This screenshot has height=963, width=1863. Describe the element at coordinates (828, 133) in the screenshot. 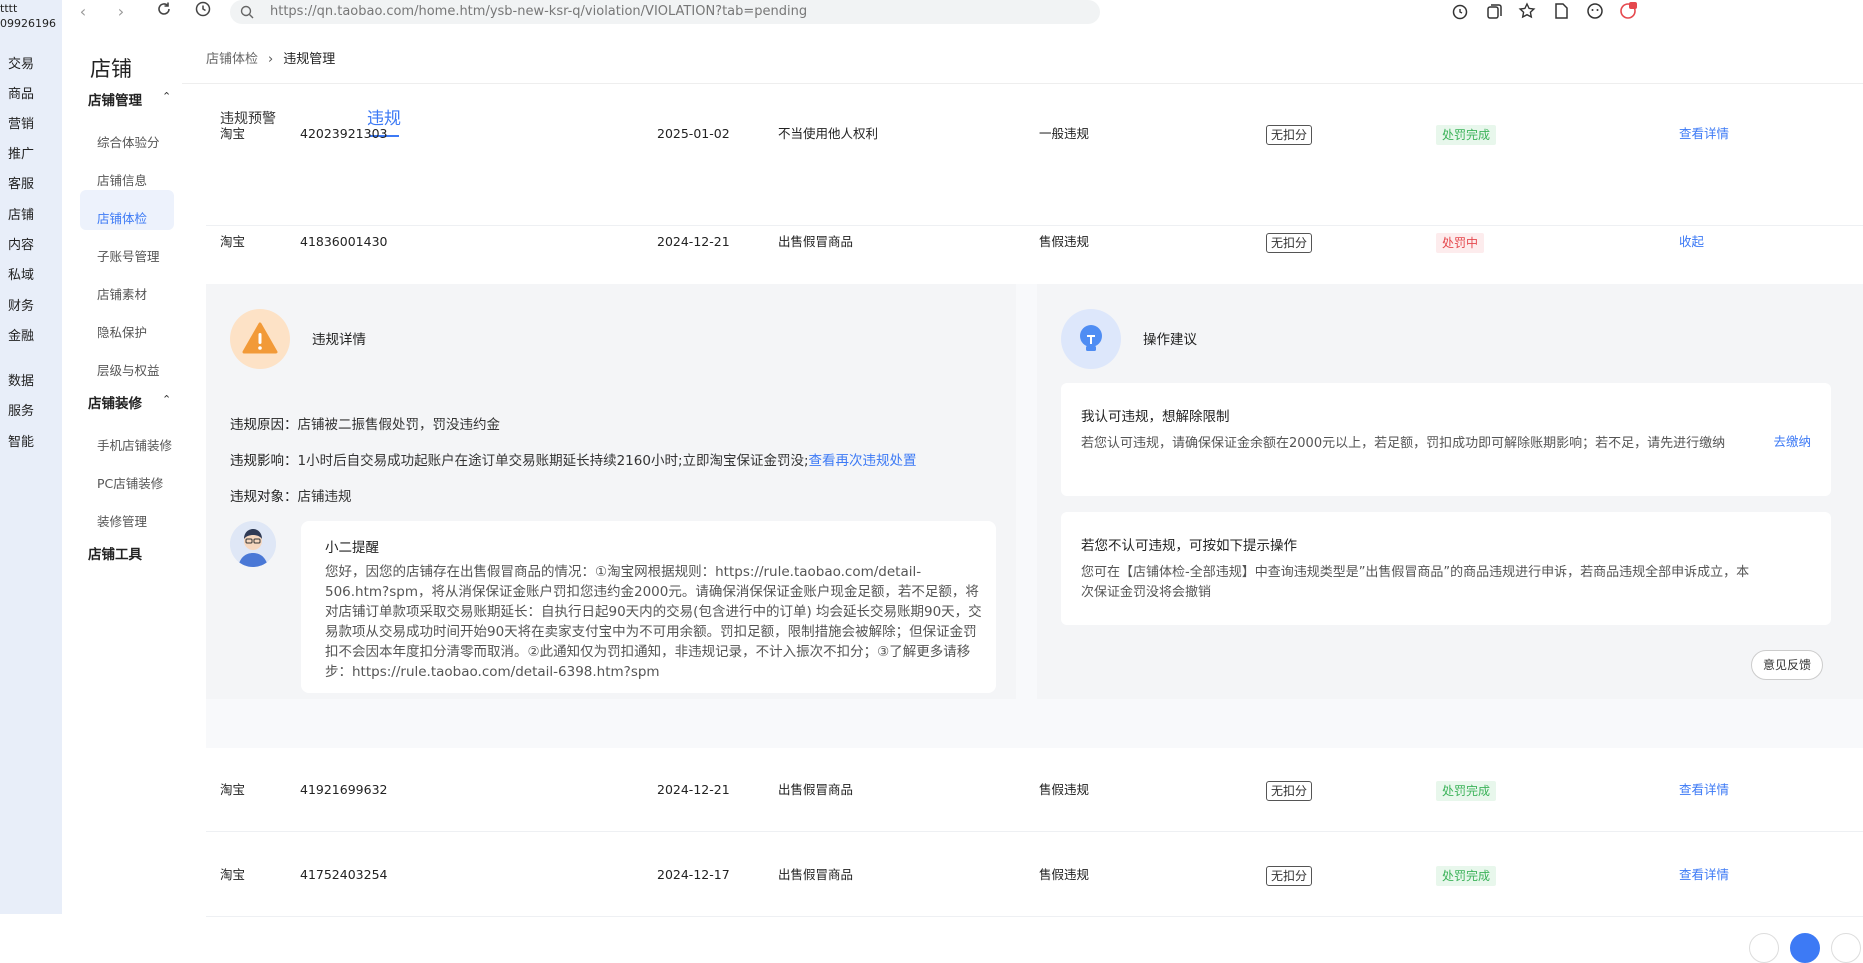

I see `cell-reason: 不当使用他人权利` at that location.